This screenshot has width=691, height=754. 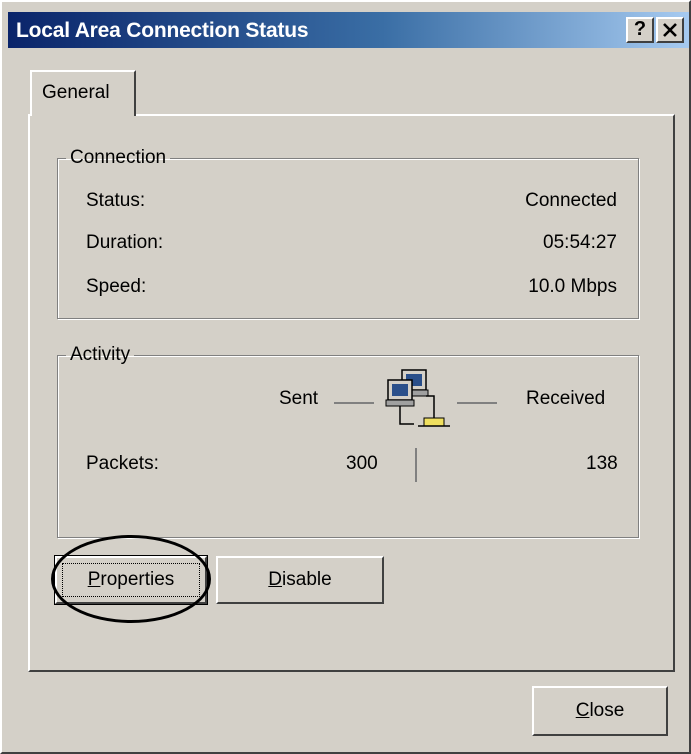 I want to click on disable-button: Disable, so click(x=300, y=580).